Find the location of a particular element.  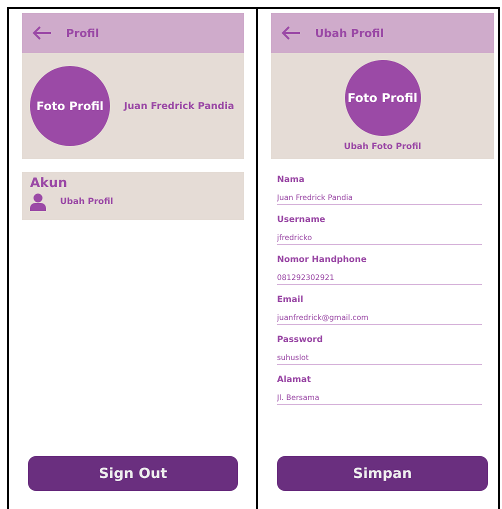

screen-title: Ubah Profil is located at coordinates (349, 33).